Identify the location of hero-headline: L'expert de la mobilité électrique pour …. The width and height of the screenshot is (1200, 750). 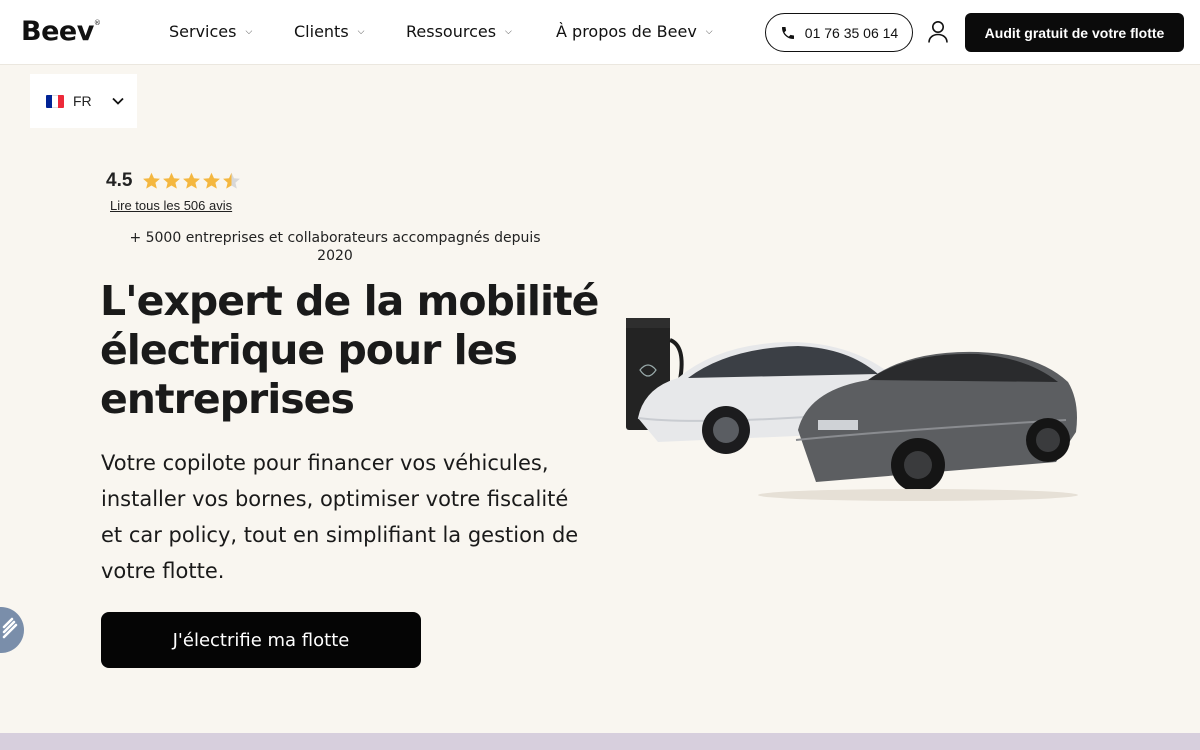
(349, 350).